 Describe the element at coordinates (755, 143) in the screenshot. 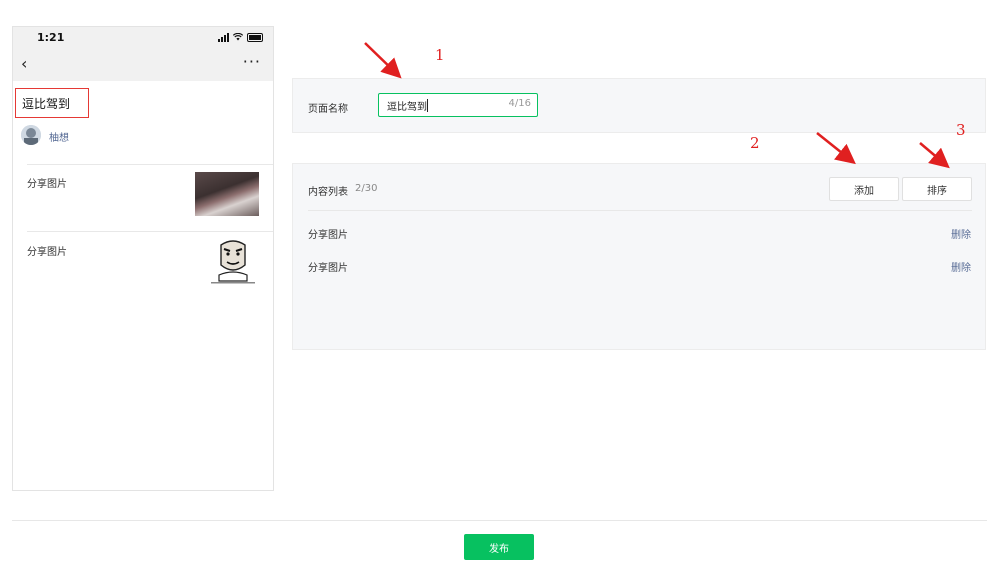

I see `annotation-number-2: 2` at that location.